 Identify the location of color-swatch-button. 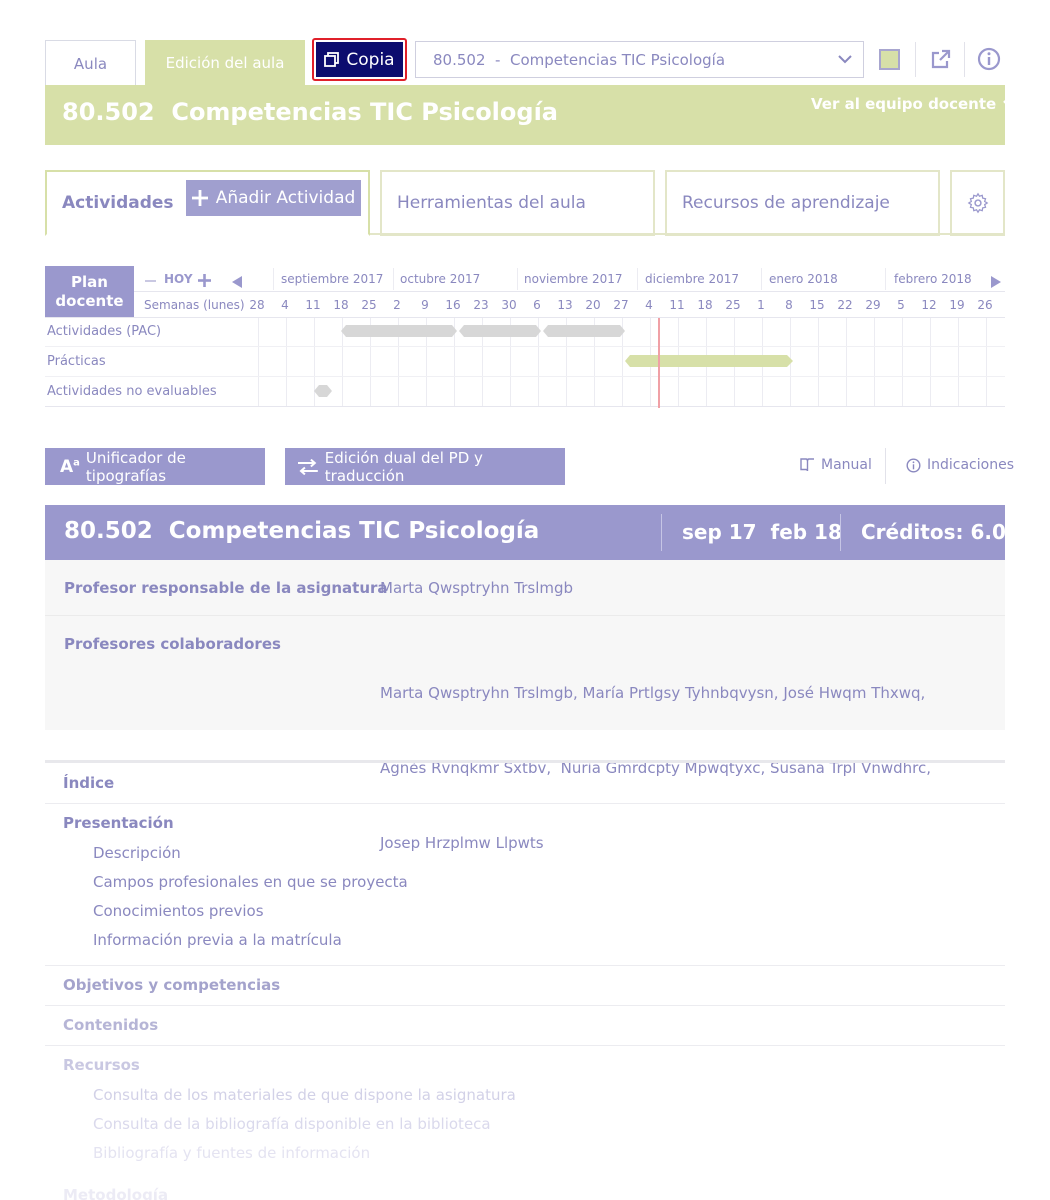
(889, 59).